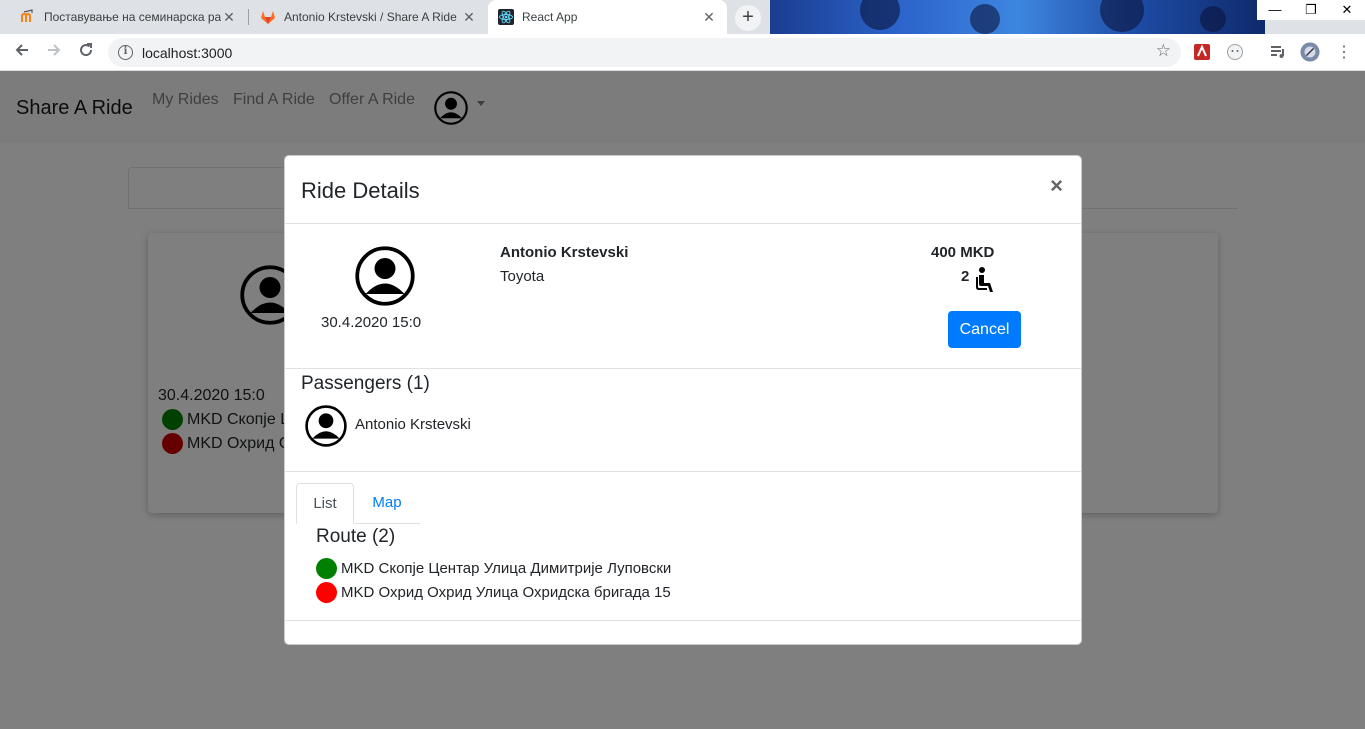 Image resolution: width=1365 pixels, height=729 pixels. I want to click on passenger-name: Antonio Krstevski, so click(413, 424).